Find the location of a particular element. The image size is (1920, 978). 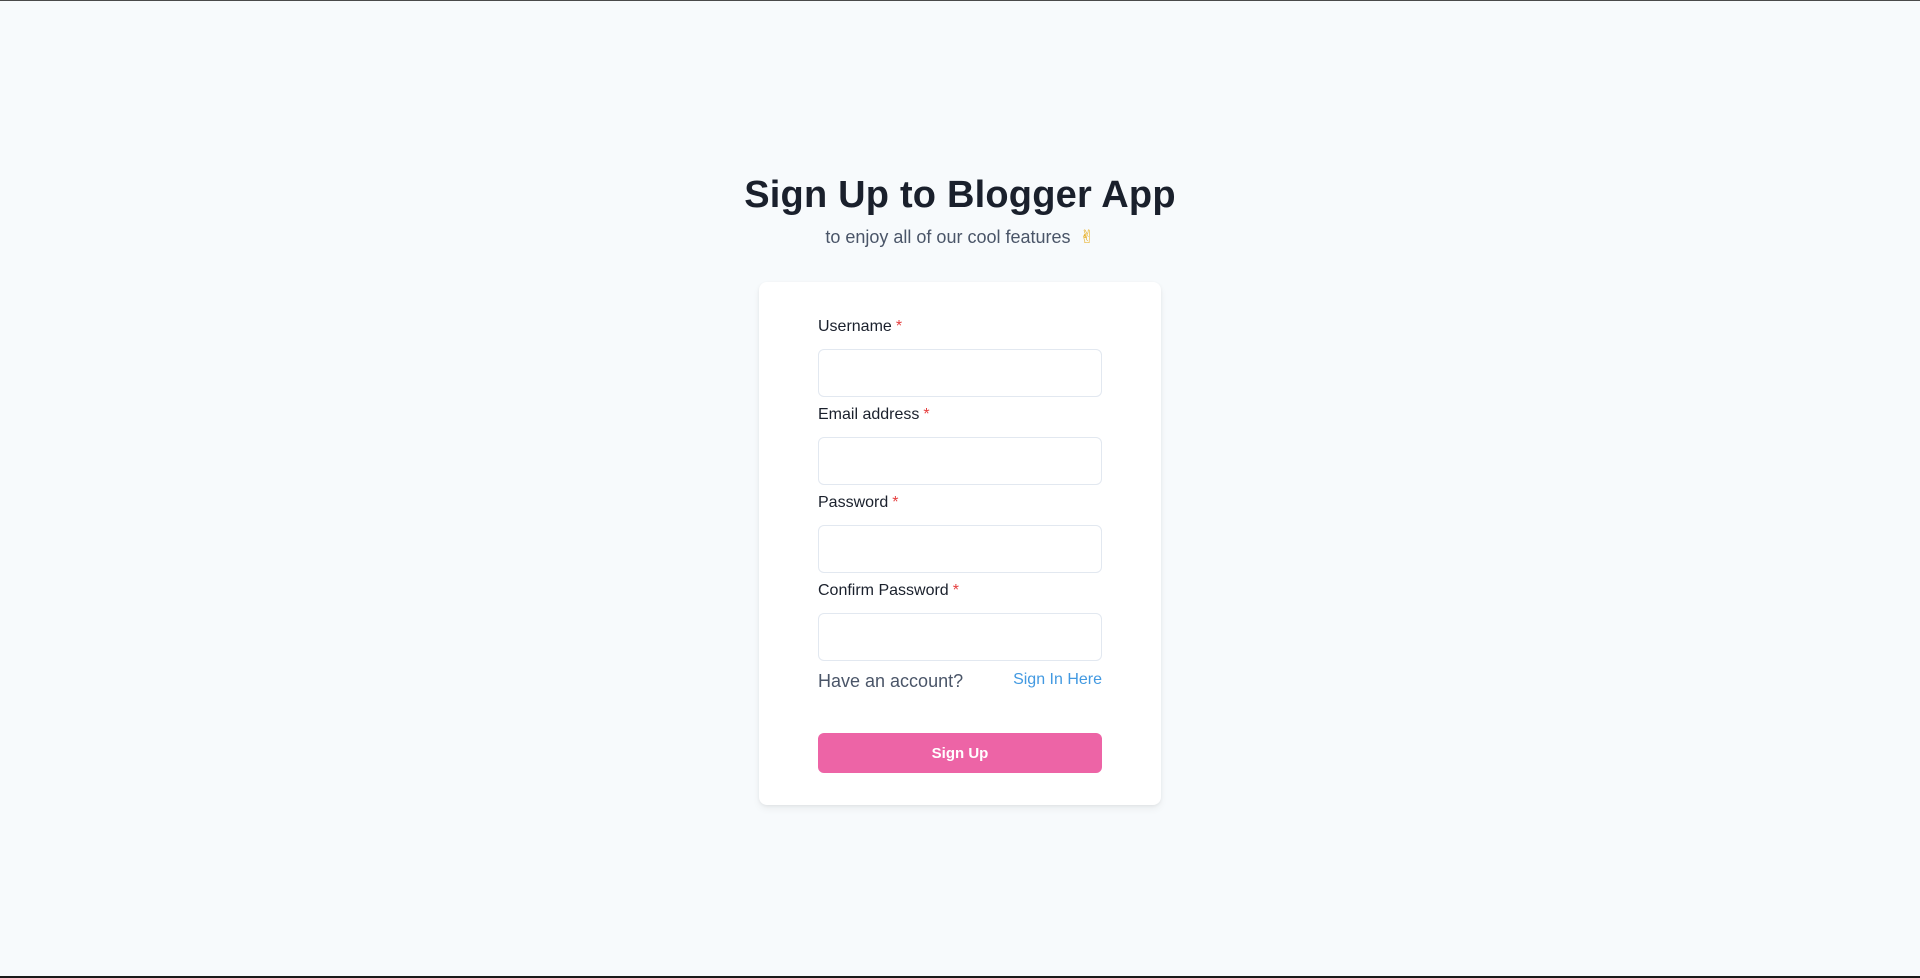

confirm-password-input is located at coordinates (960, 637).